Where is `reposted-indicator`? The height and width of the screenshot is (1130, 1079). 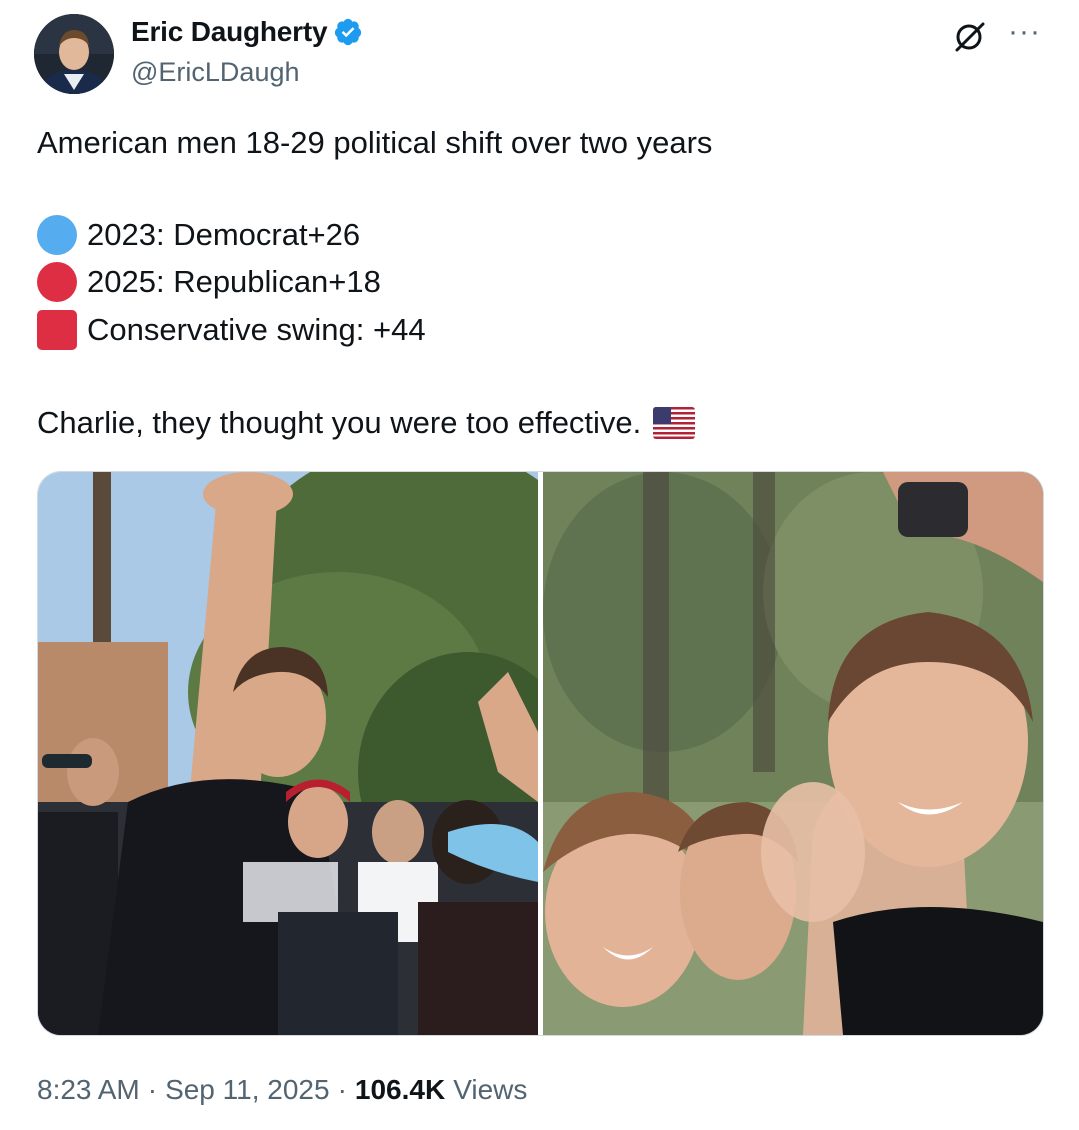 reposted-indicator is located at coordinates (539, 4).